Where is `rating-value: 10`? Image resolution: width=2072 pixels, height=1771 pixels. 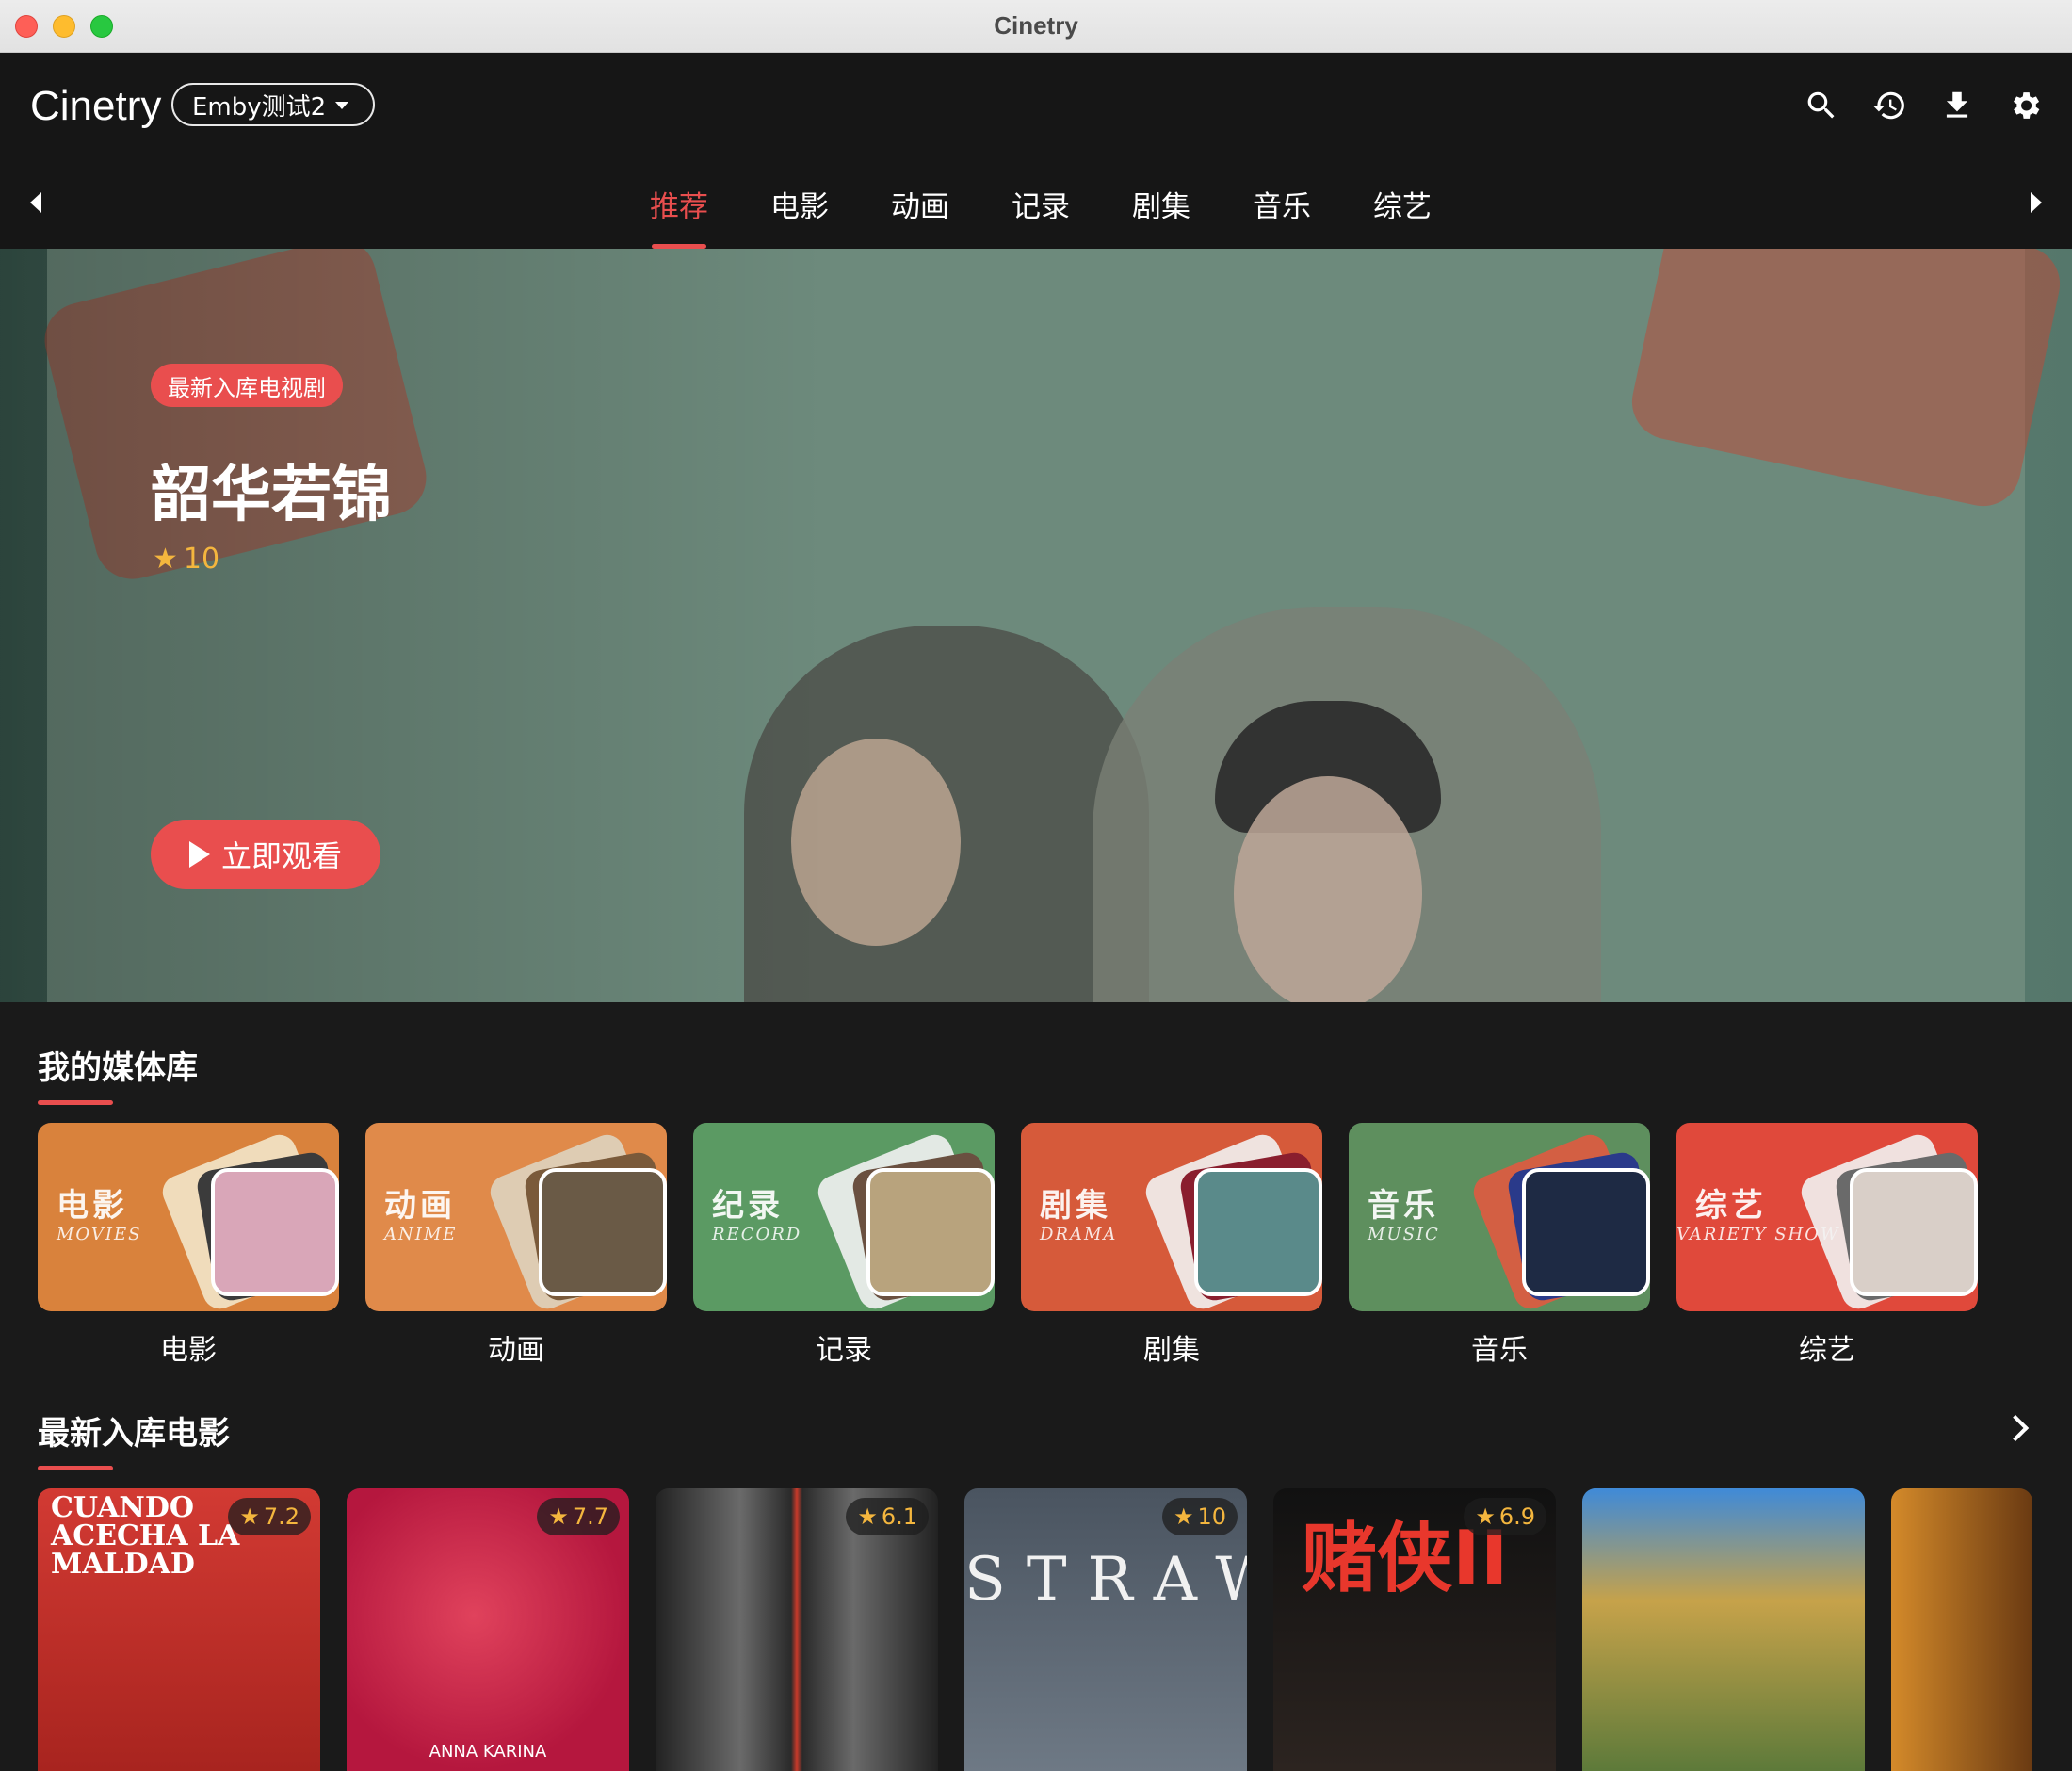
rating-value: 10 is located at coordinates (1211, 1516).